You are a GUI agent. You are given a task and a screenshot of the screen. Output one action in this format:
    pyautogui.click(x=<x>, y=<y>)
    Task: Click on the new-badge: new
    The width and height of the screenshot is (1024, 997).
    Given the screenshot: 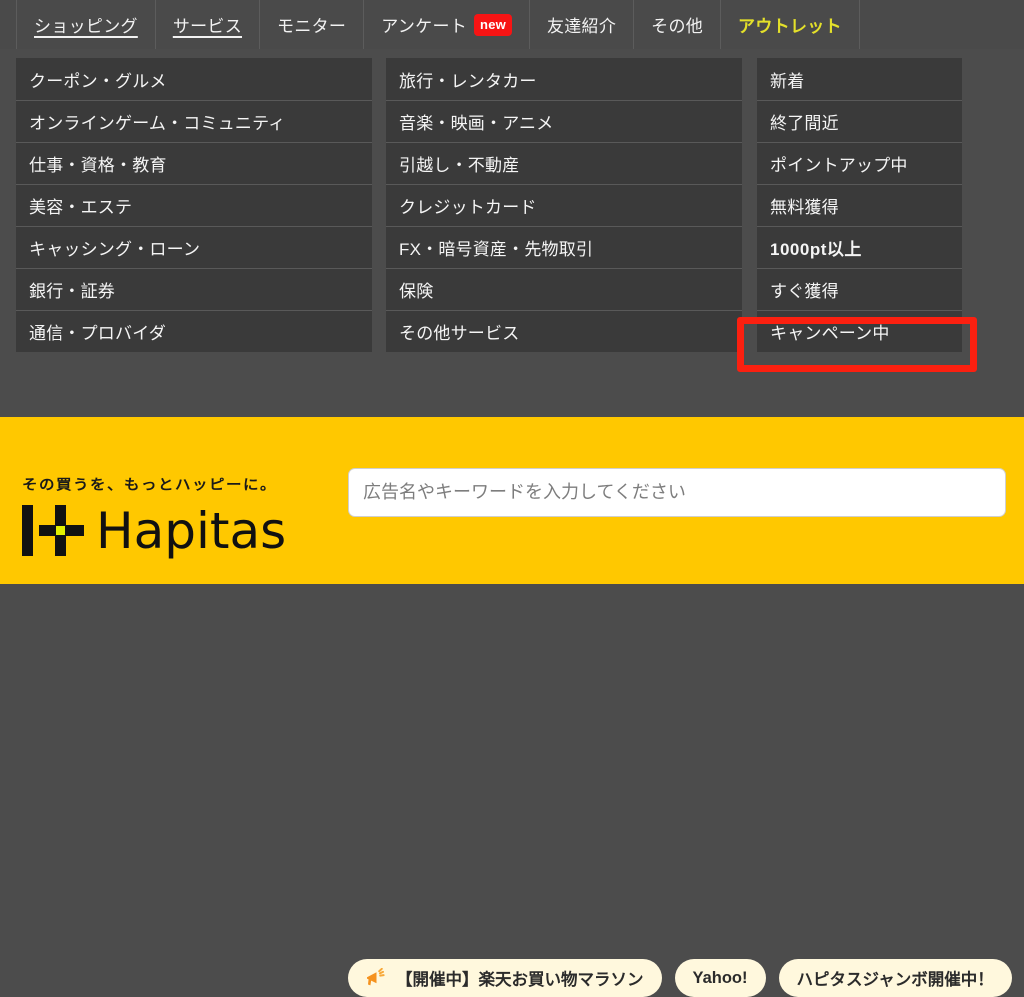 What is the action you would take?
    pyautogui.click(x=493, y=24)
    